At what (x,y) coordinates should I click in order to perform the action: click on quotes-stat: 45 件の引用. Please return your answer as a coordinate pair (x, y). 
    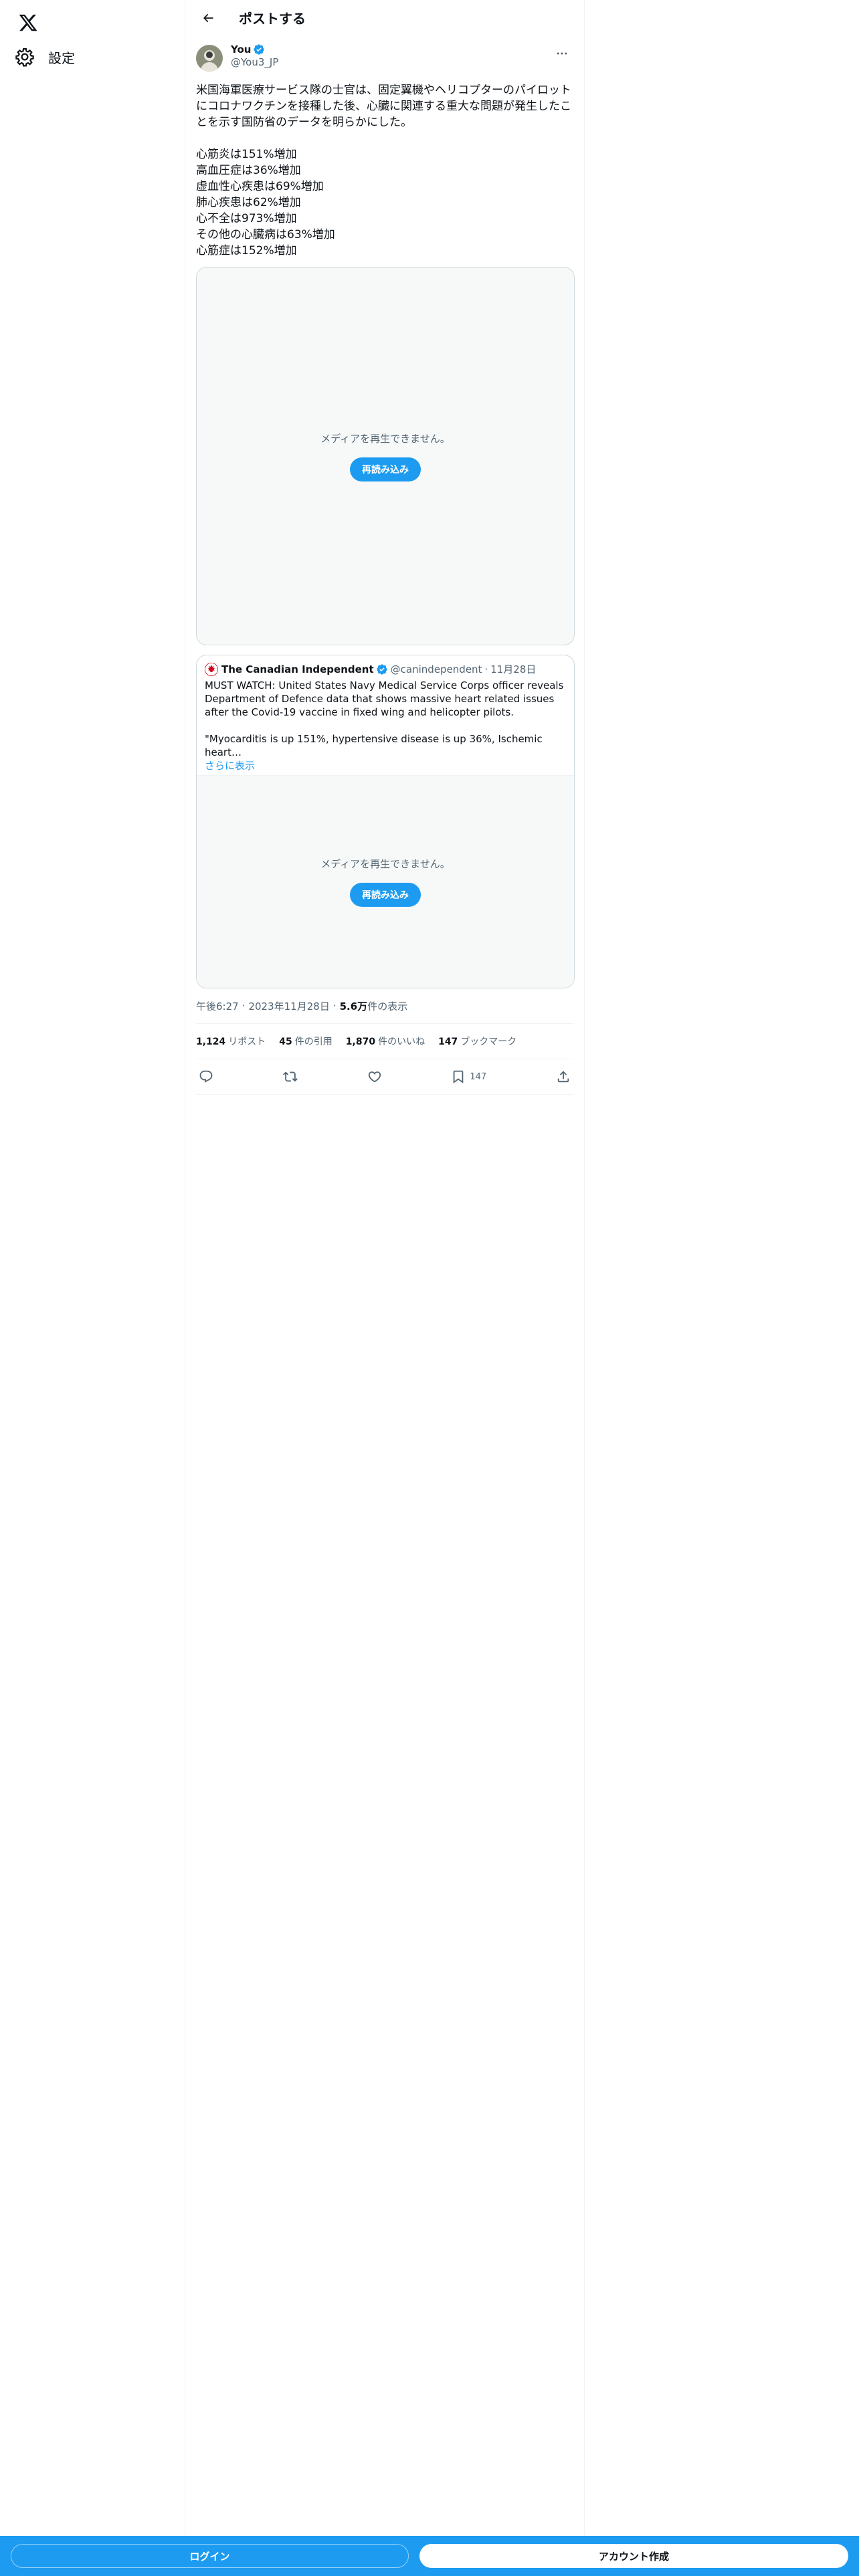
    Looking at the image, I should click on (305, 1041).